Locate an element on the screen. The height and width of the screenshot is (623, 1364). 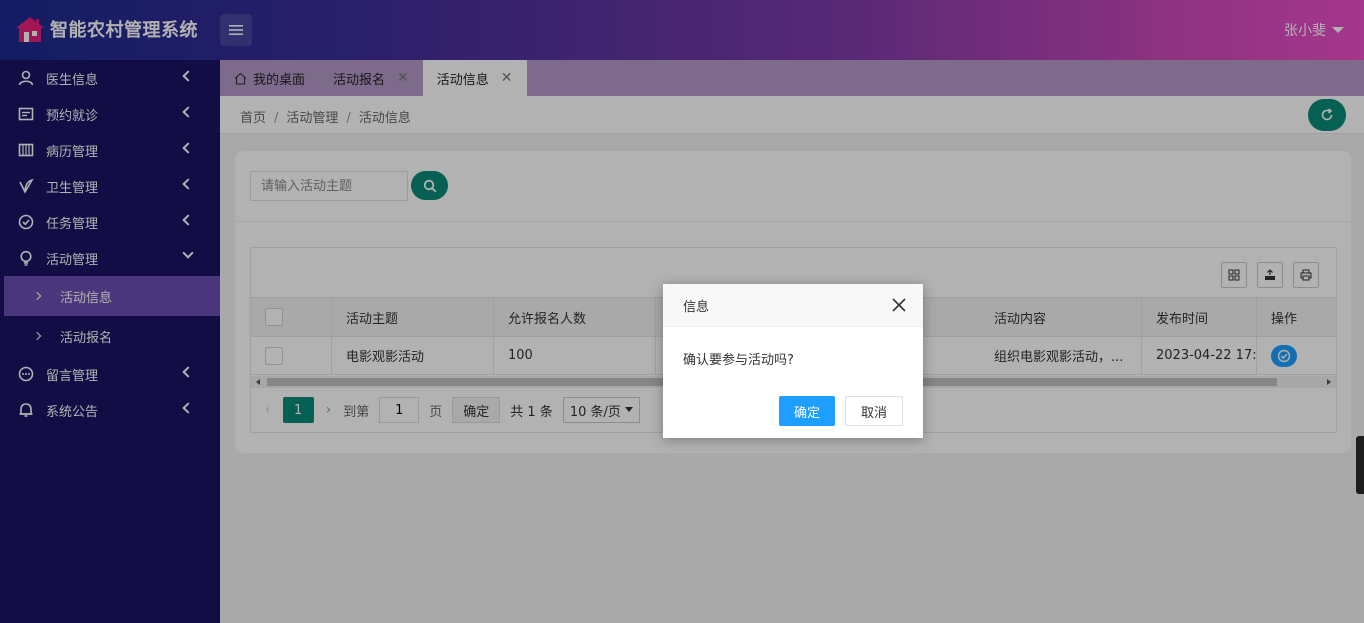
confirm-button: 确定 is located at coordinates (806, 411).